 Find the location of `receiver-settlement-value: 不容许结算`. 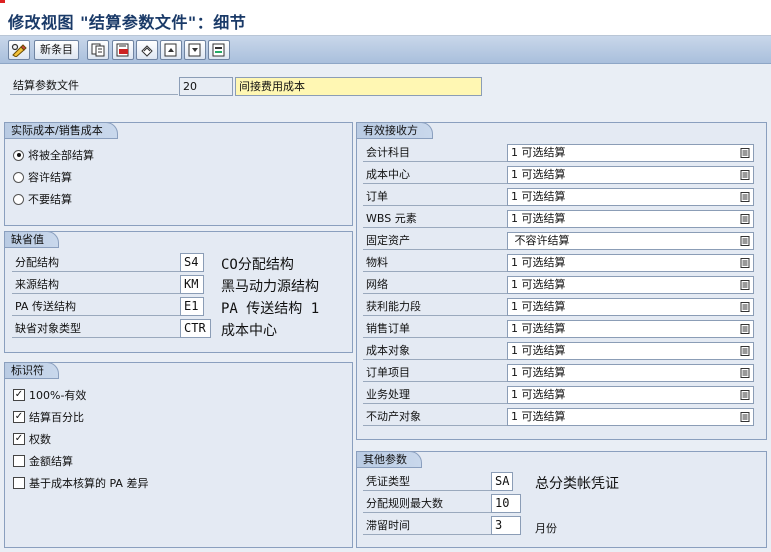

receiver-settlement-value: 不容许结算 is located at coordinates (540, 240).